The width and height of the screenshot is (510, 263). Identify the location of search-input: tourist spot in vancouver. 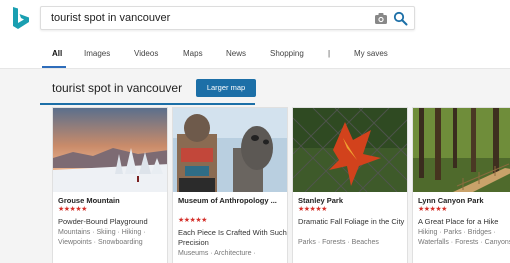
(110, 18).